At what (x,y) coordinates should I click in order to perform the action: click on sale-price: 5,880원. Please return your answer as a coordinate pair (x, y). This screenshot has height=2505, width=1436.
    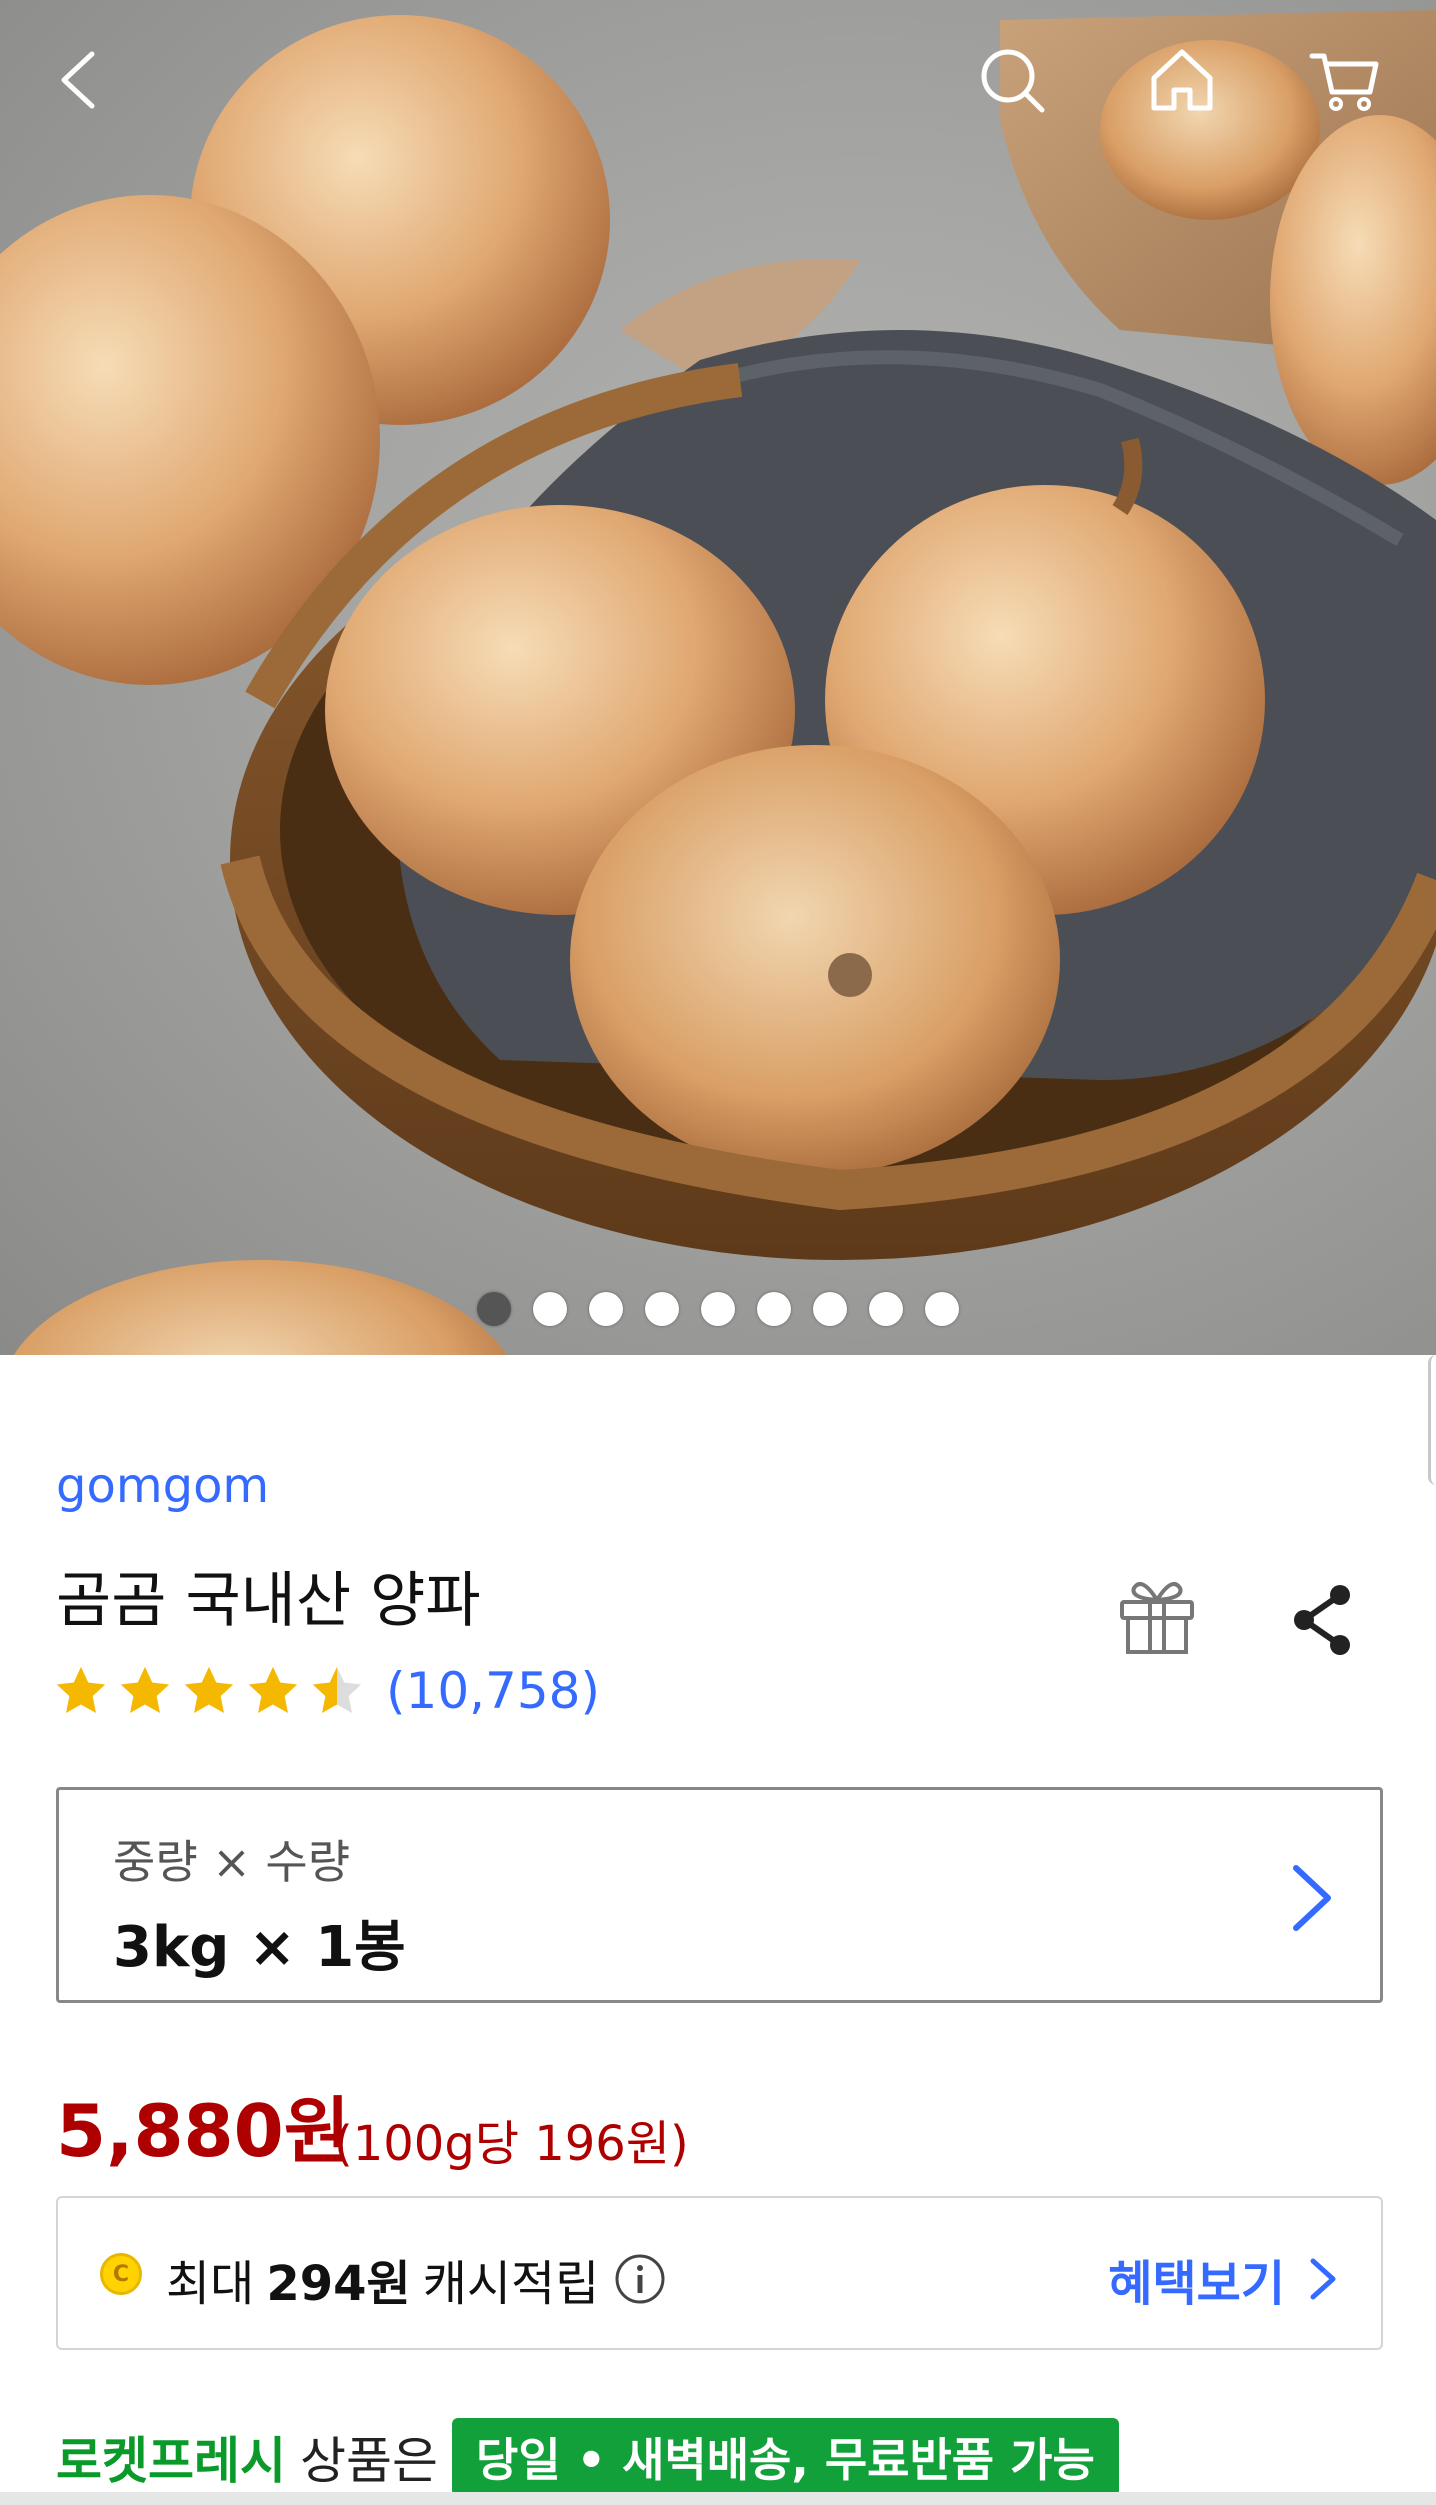
    Looking at the image, I should click on (203, 2131).